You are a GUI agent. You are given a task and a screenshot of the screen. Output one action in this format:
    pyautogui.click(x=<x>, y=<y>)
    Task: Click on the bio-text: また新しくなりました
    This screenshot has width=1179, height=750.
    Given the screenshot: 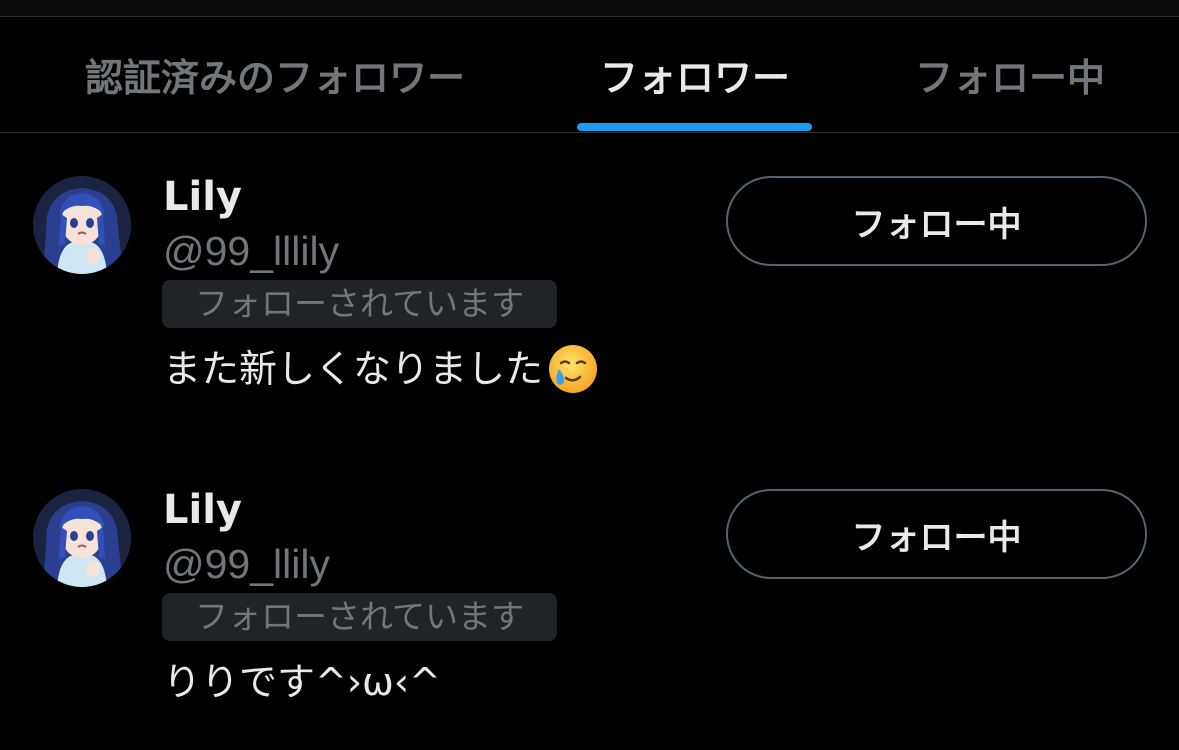 What is the action you would take?
    pyautogui.click(x=353, y=369)
    